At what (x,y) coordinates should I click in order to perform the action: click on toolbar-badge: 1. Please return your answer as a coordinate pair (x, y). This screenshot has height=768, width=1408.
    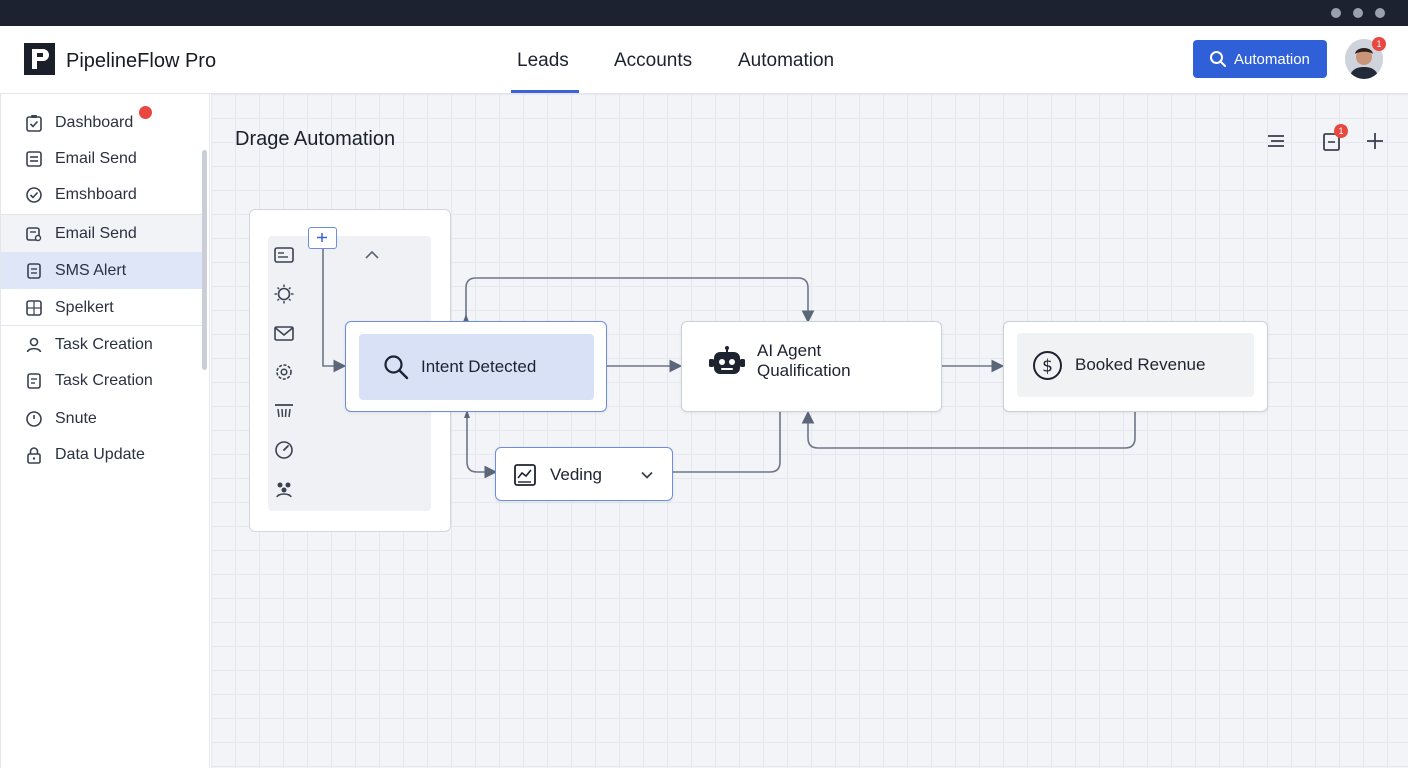
    Looking at the image, I should click on (1341, 131).